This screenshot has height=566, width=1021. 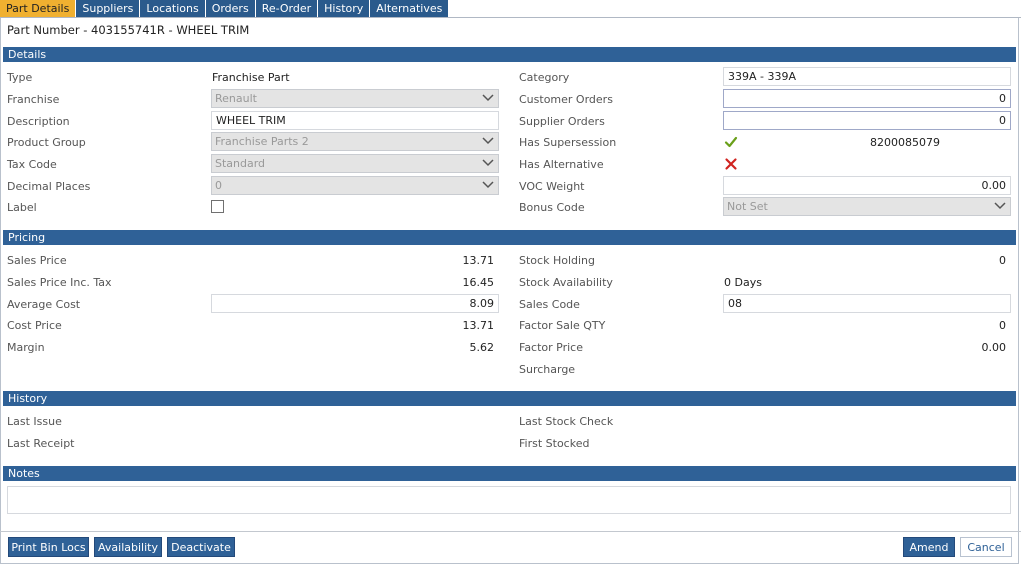 What do you see at coordinates (355, 185) in the screenshot?
I see `decimal-places-select: 0` at bounding box center [355, 185].